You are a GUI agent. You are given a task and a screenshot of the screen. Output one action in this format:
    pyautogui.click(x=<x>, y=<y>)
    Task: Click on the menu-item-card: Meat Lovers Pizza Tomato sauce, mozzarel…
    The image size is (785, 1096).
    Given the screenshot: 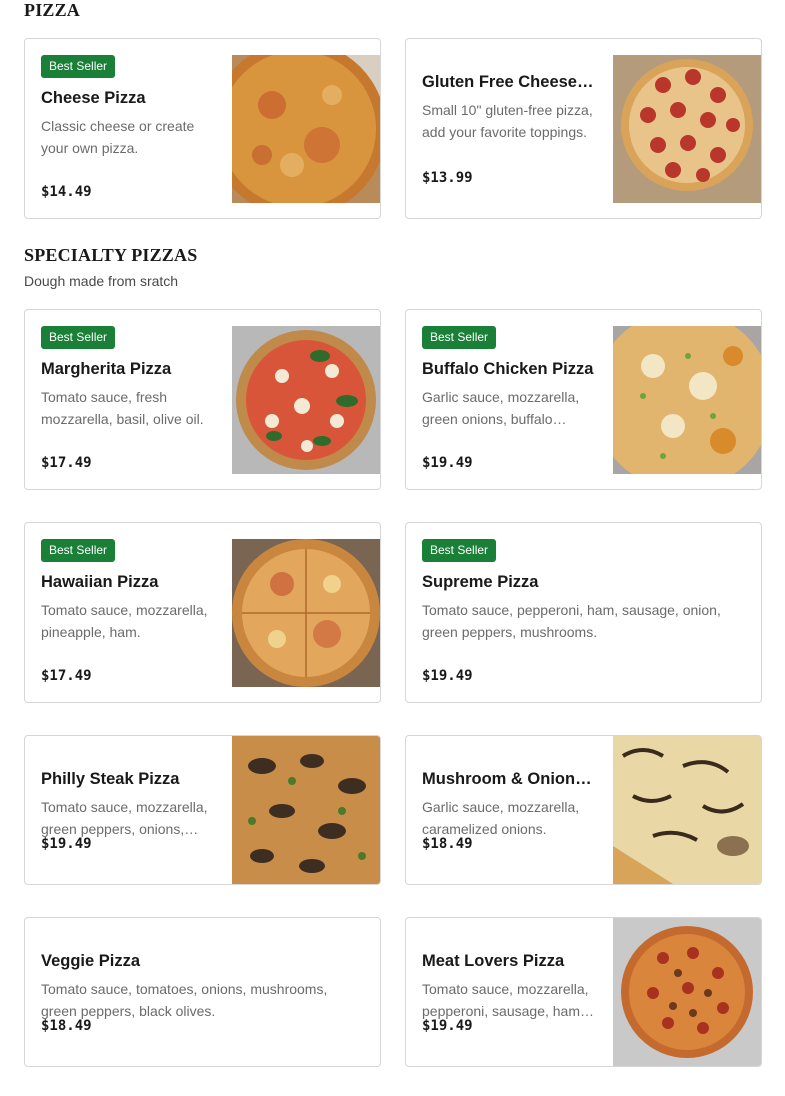 What is the action you would take?
    pyautogui.click(x=583, y=992)
    